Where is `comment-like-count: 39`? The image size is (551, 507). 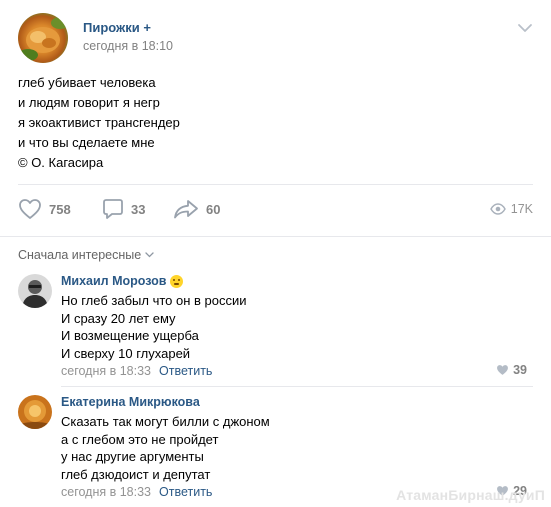
comment-like-count: 39 is located at coordinates (520, 370).